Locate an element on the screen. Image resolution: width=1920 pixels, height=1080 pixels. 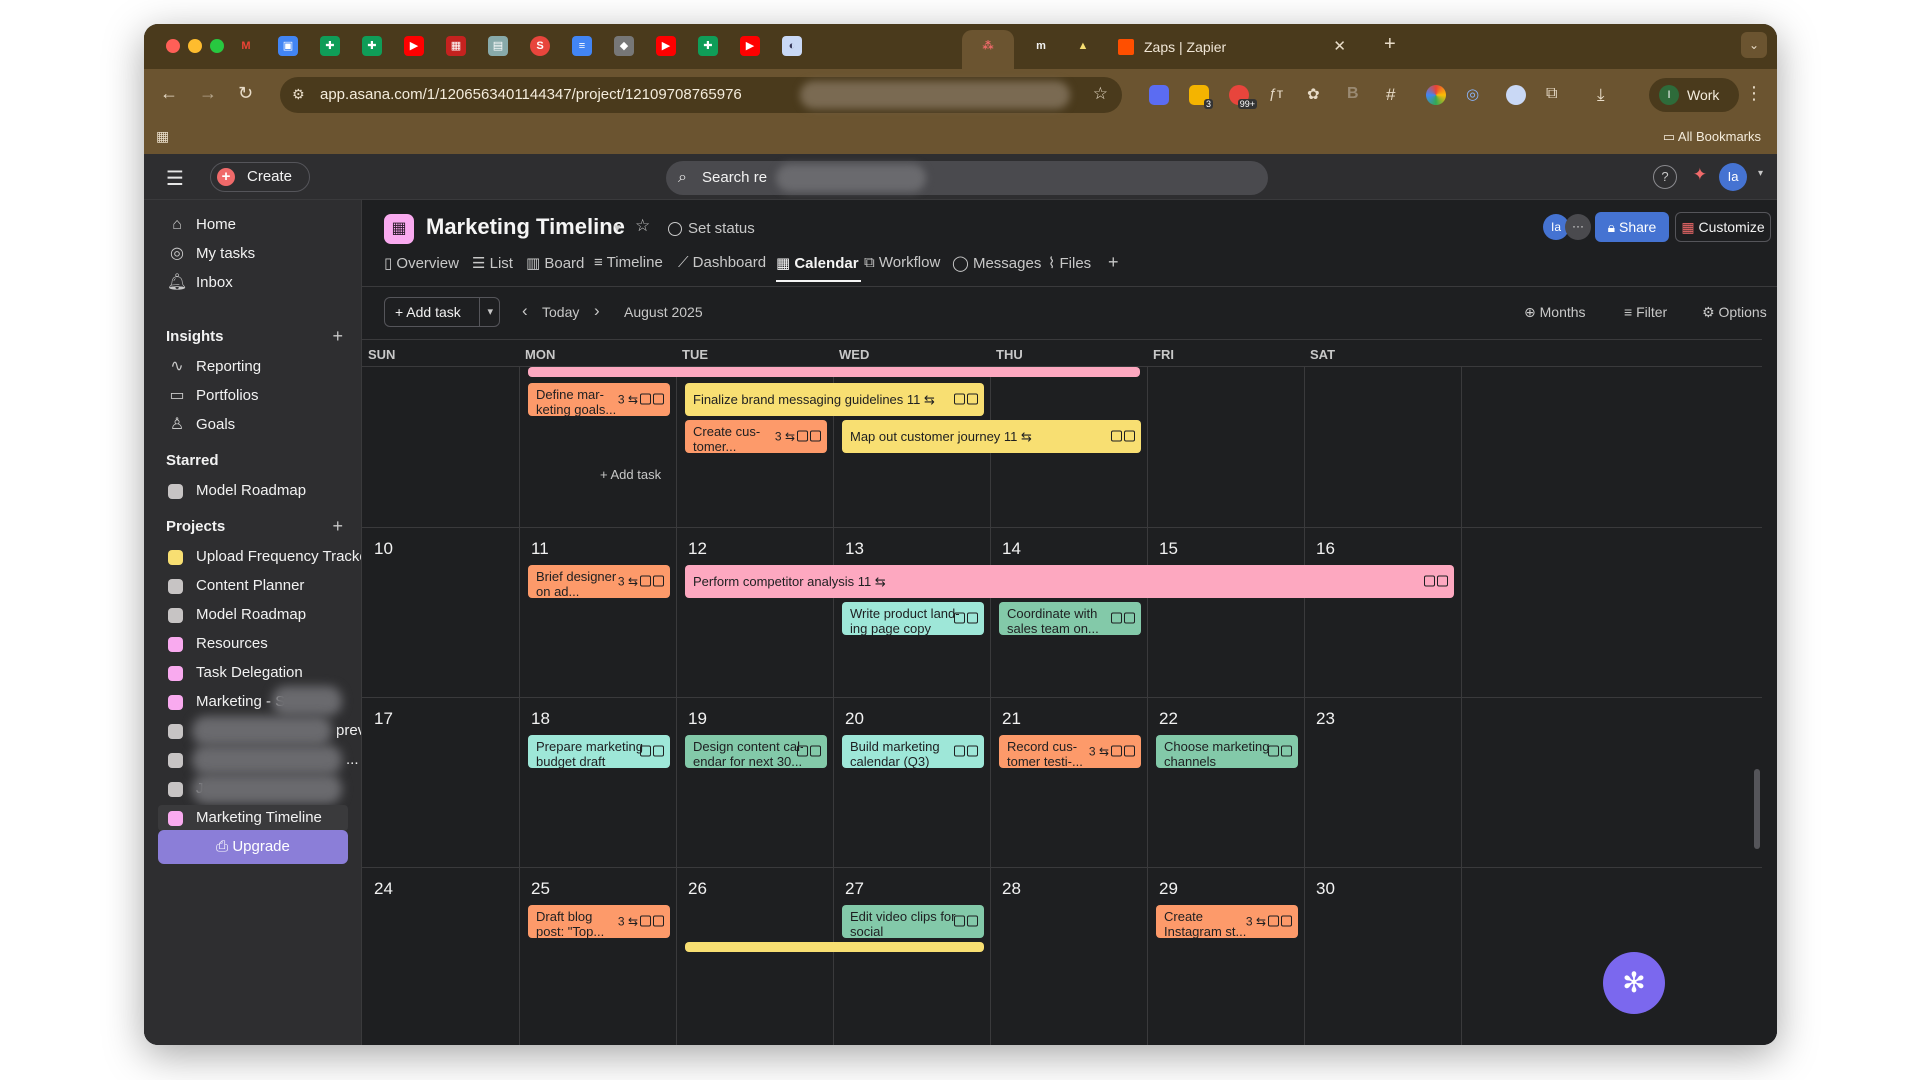
color-extension-icon is located at coordinates (1436, 95).